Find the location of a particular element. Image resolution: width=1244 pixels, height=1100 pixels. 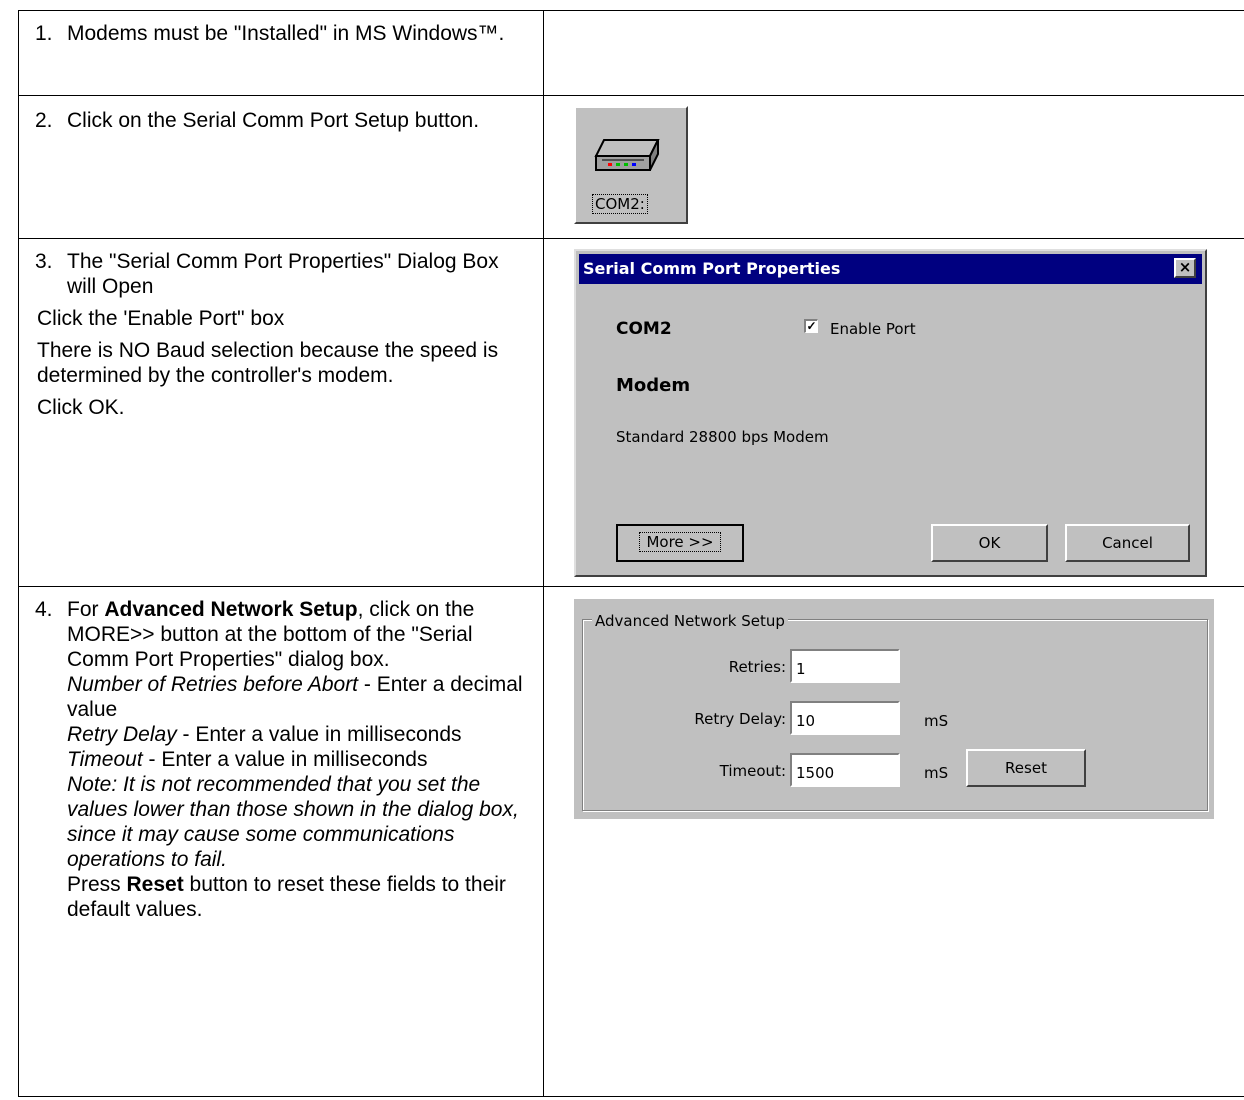

step-2-image-cell: COM2: is located at coordinates (893, 167).